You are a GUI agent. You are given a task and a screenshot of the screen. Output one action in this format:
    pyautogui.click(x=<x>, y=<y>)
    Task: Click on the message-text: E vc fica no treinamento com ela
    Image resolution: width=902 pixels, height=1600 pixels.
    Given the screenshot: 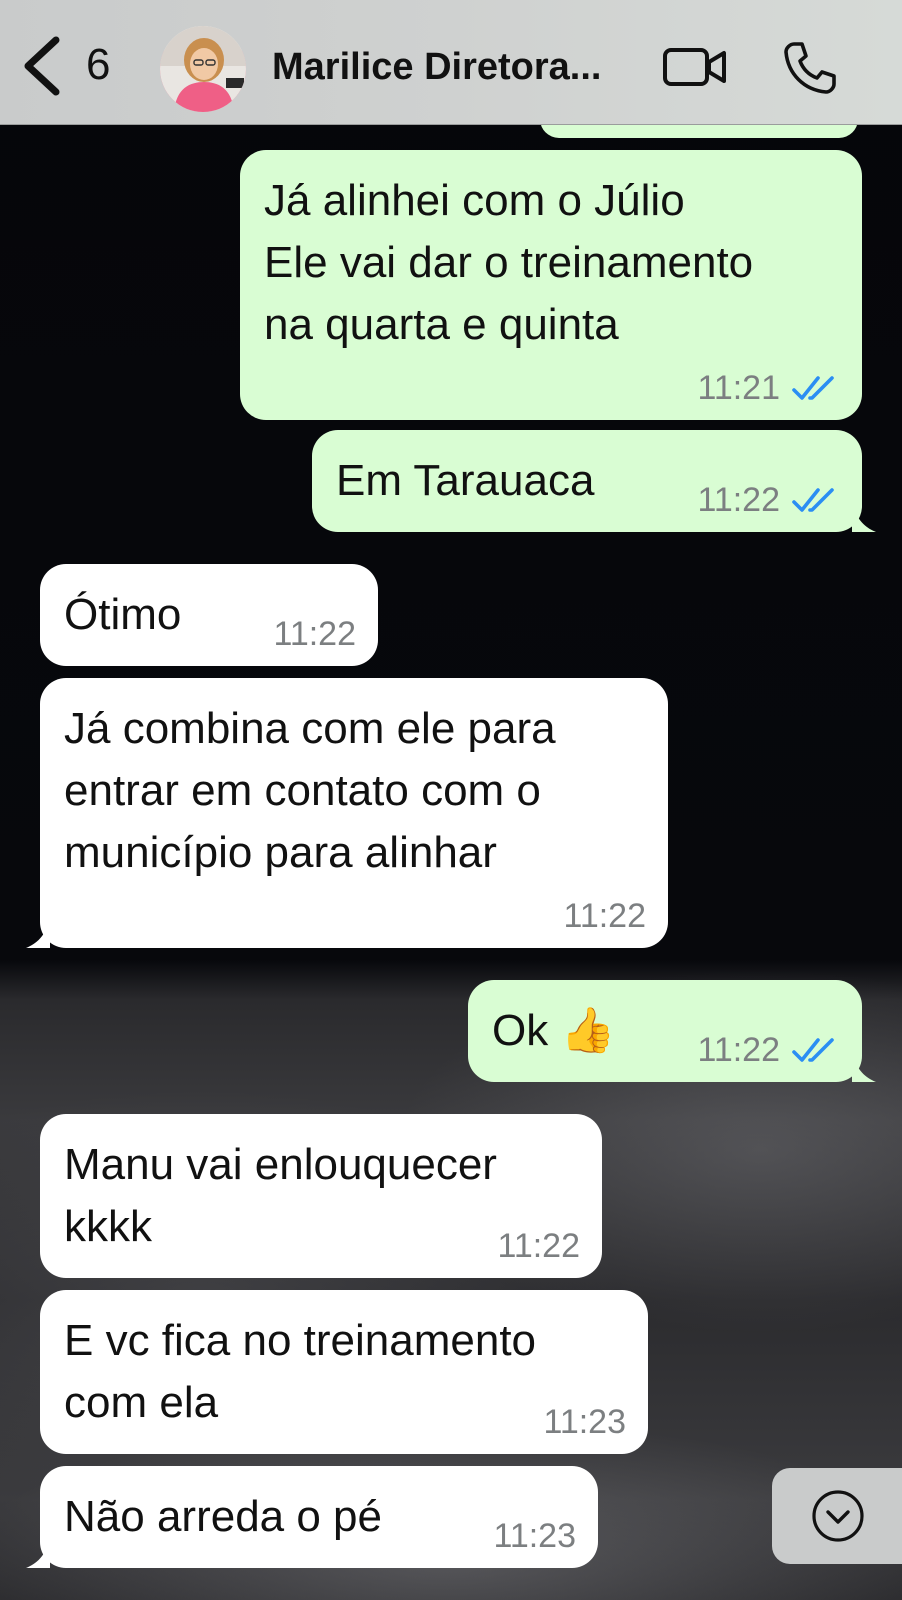 What is the action you would take?
    pyautogui.click(x=300, y=1371)
    